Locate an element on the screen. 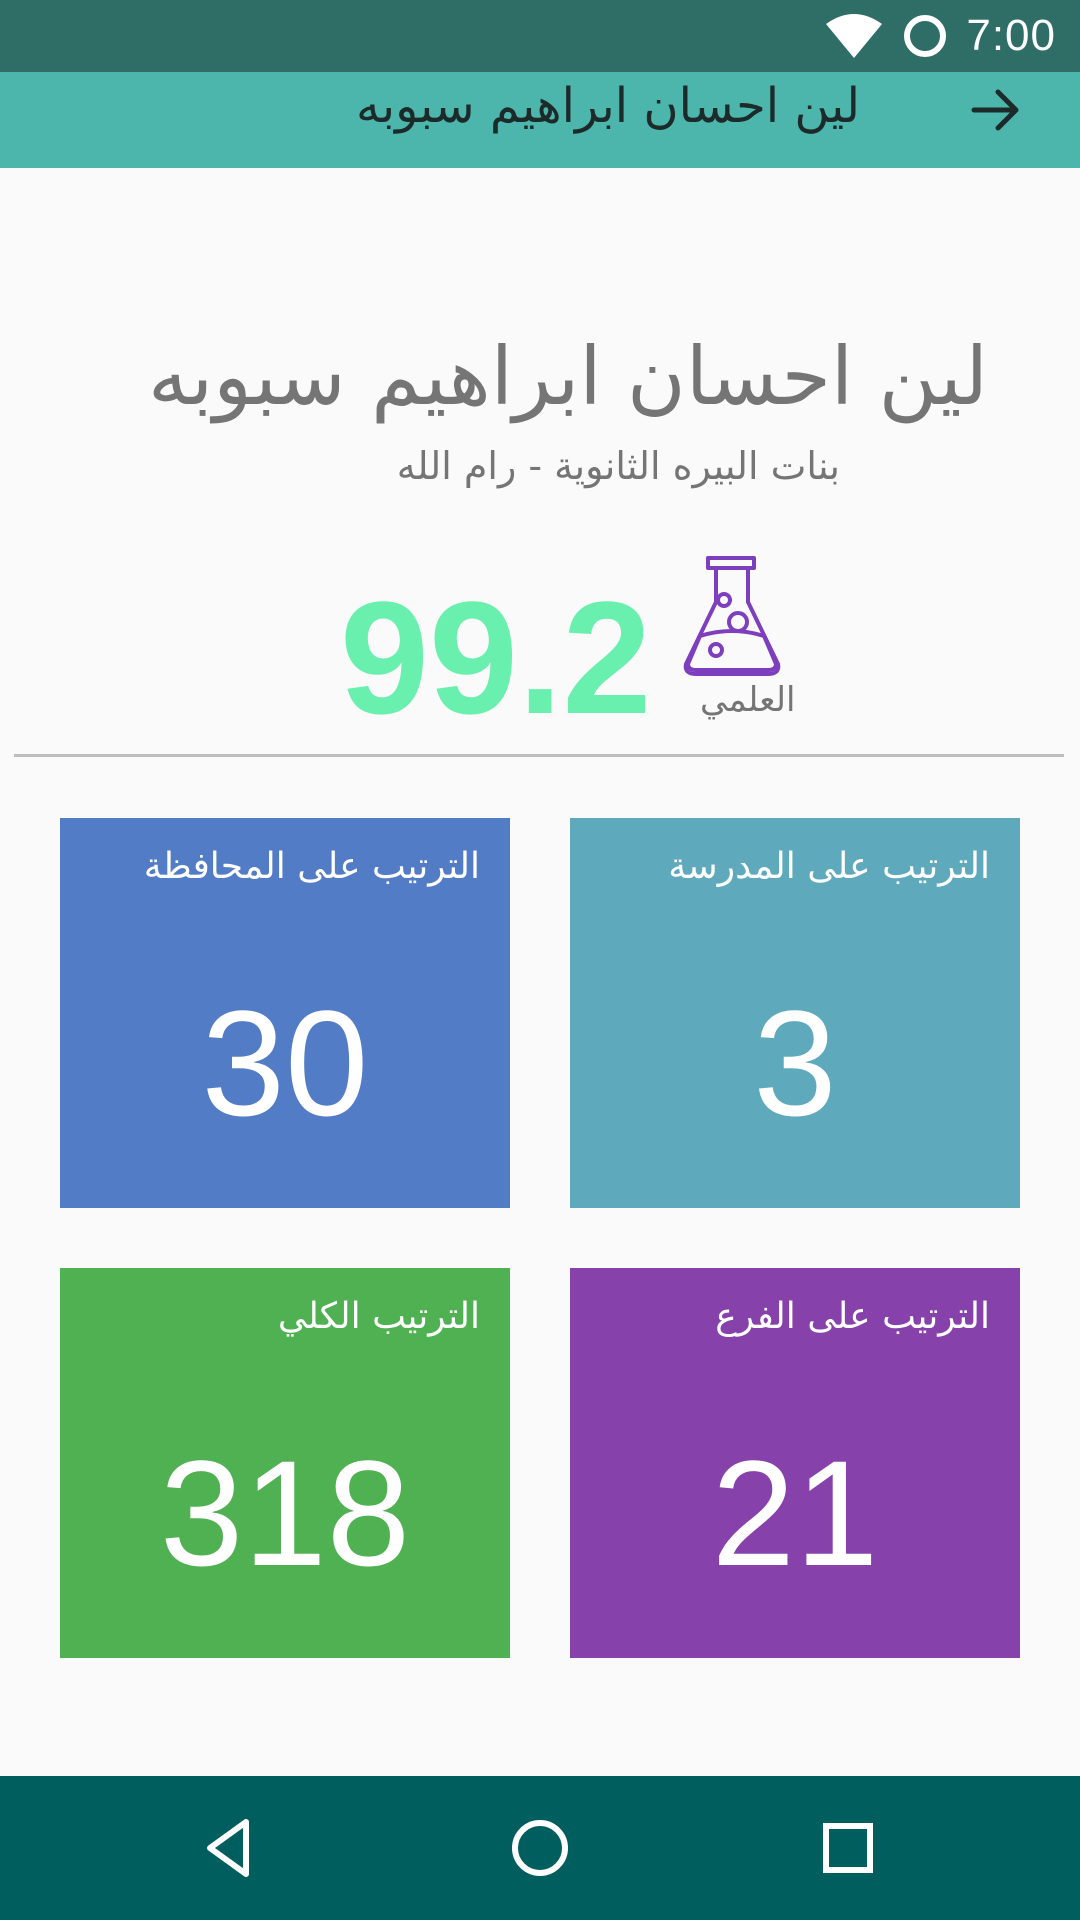 The width and height of the screenshot is (1080, 1920). tile-label: الترتيب على الفرع is located at coordinates (852, 1316).